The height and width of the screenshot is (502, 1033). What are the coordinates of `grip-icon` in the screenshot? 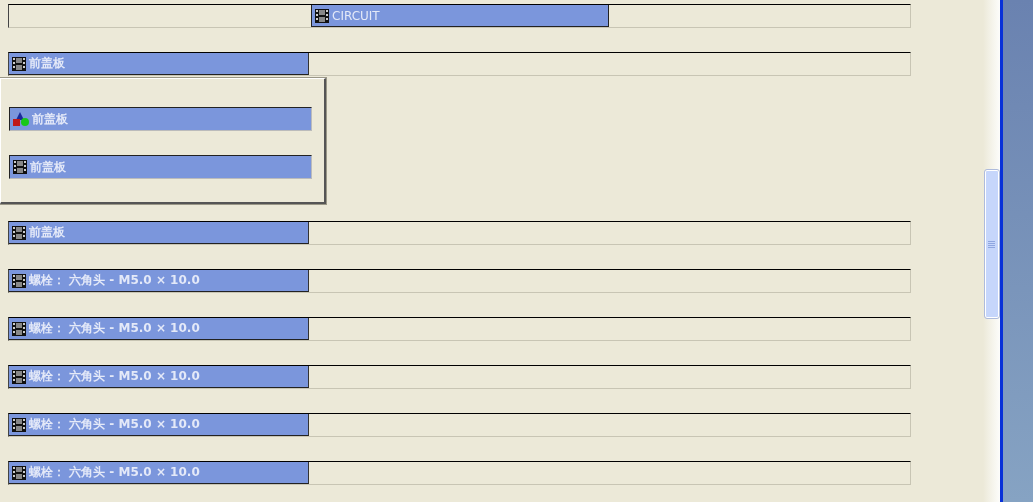 It's located at (991, 244).